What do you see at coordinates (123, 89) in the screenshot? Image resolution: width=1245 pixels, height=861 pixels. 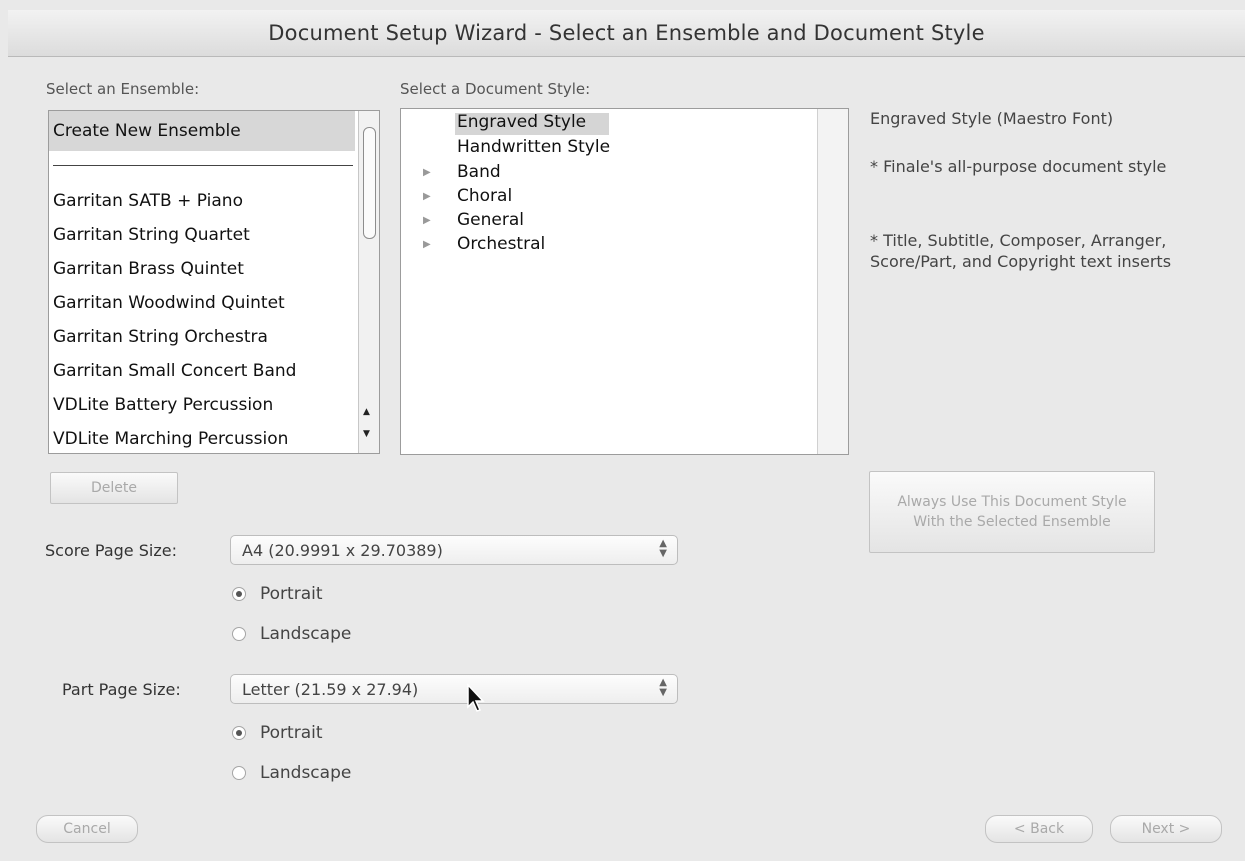 I see `ensemble-label: Select an Ensemble:` at bounding box center [123, 89].